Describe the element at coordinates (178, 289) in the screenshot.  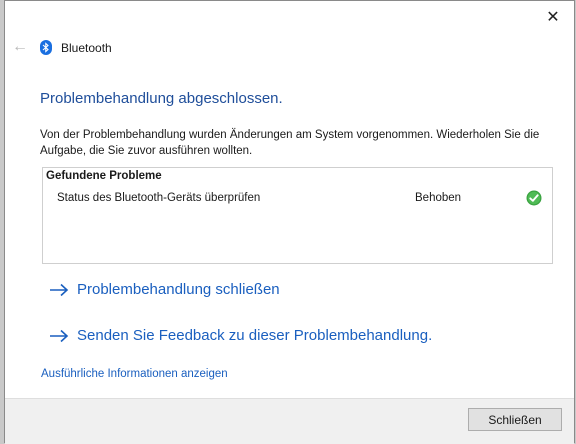
I see `close-troubleshooter-label: Problembehandlung schließen` at that location.